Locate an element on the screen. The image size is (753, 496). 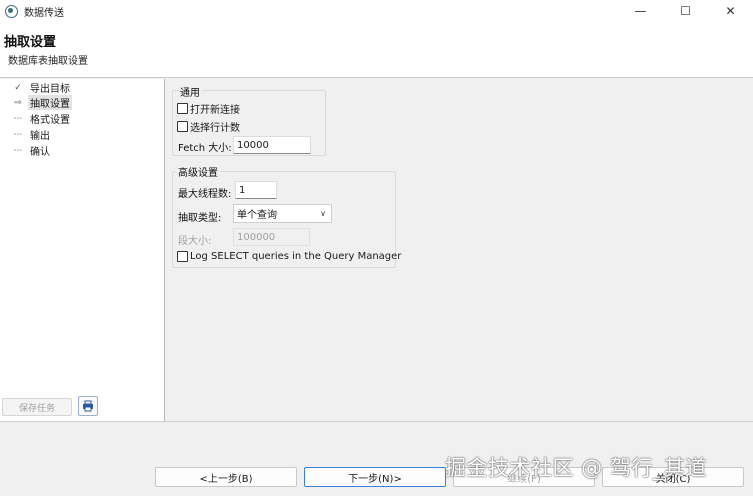
step-format-settings: ⋯ 格式设置 is located at coordinates (41, 119).